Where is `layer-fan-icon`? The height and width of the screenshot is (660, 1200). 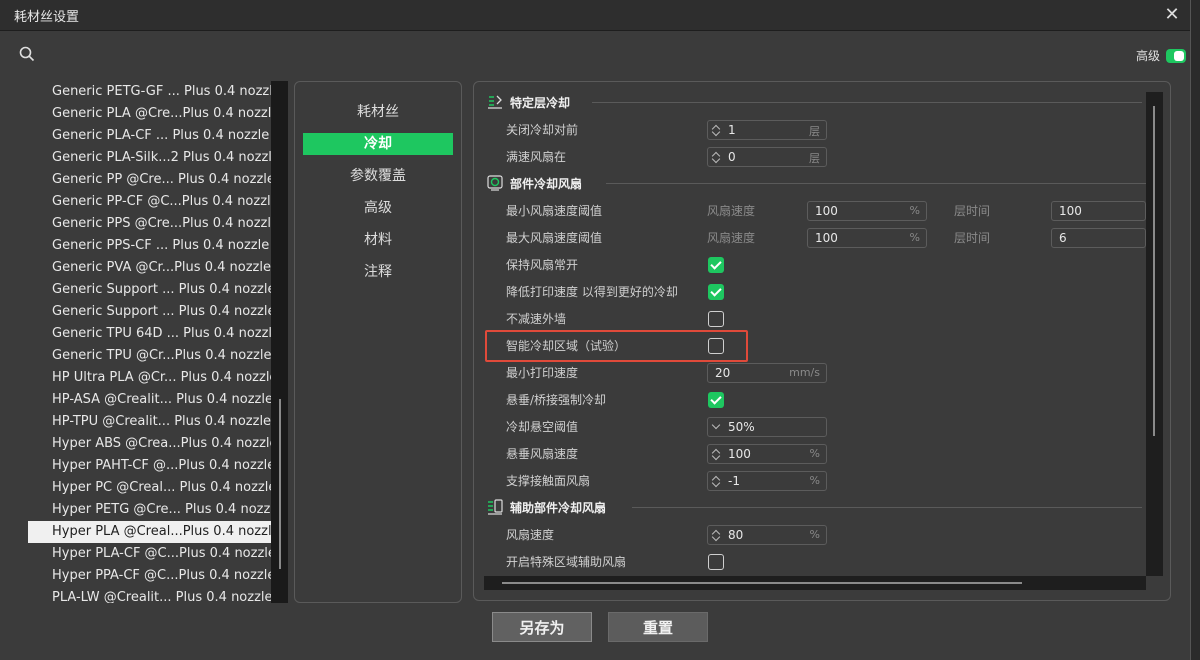
layer-fan-icon is located at coordinates (495, 102).